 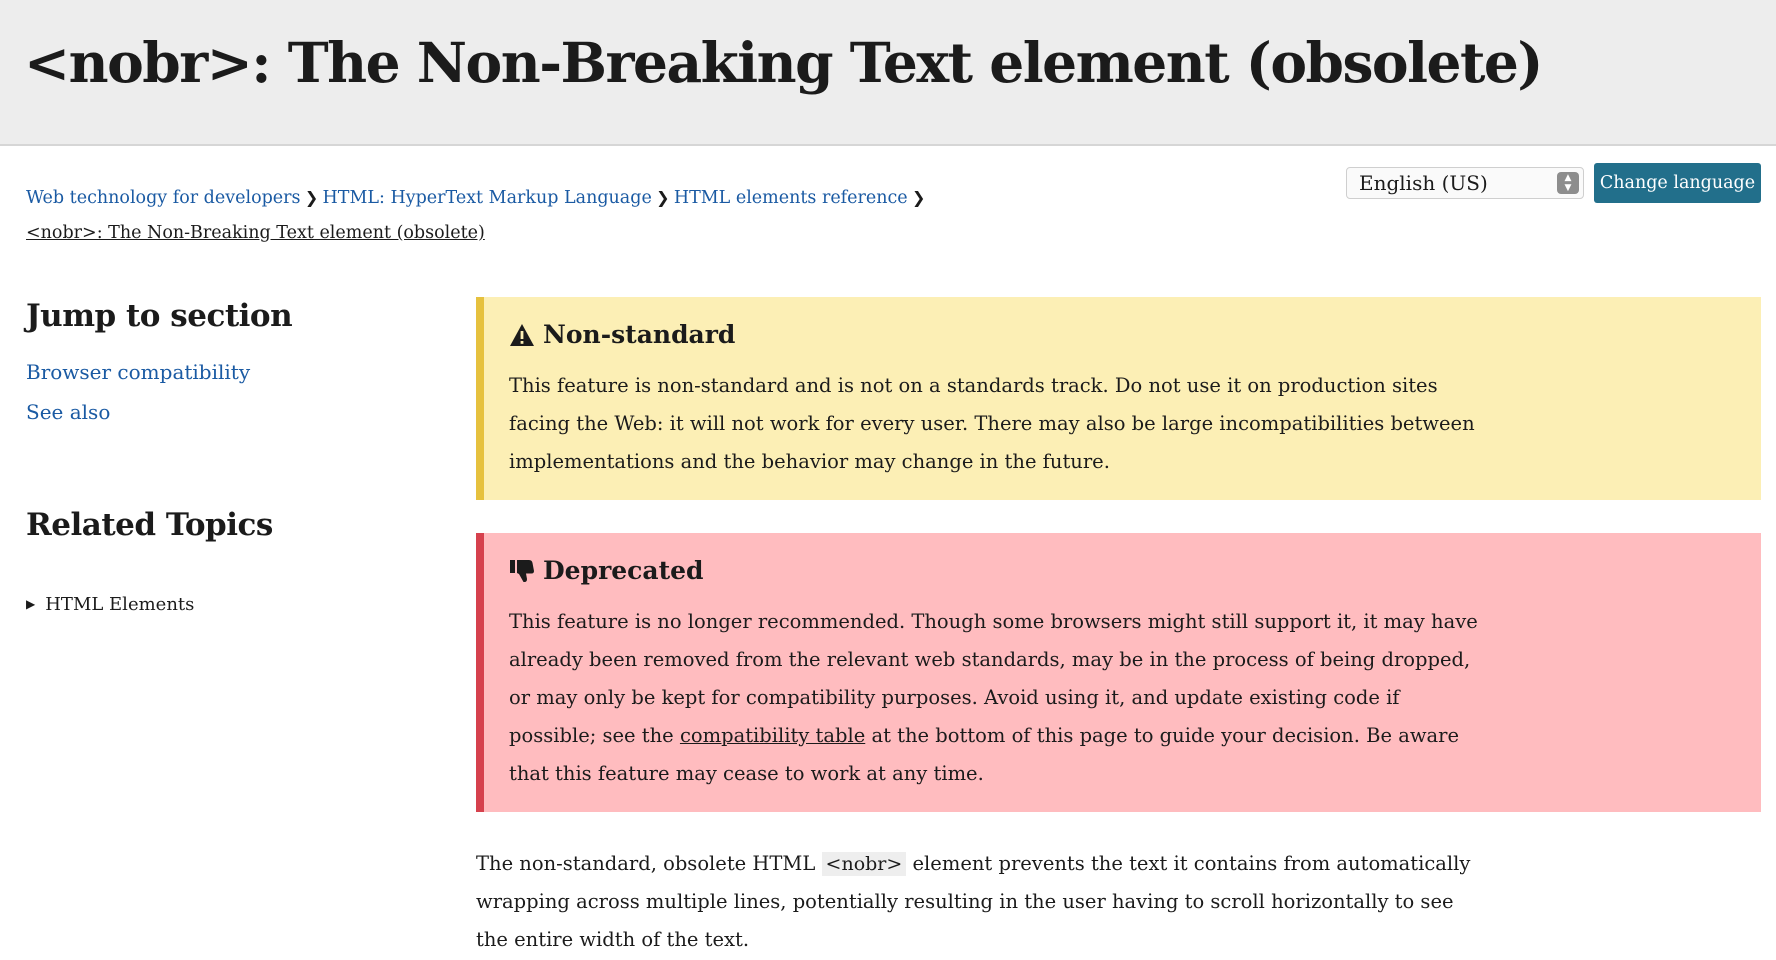 I want to click on compatibility-table-link: compatibility table, so click(x=772, y=735).